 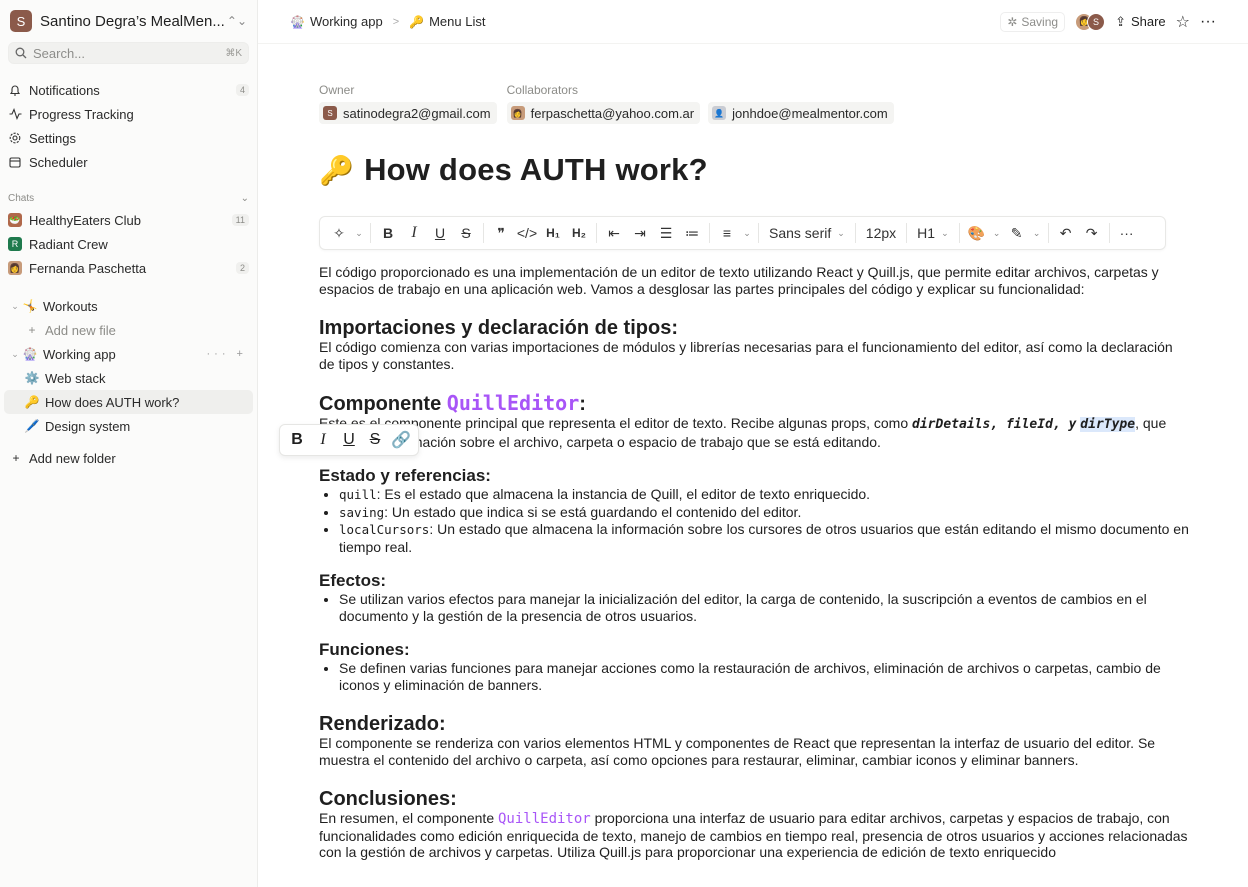 What do you see at coordinates (72, 458) in the screenshot?
I see `add-folder-label: Add new folder` at bounding box center [72, 458].